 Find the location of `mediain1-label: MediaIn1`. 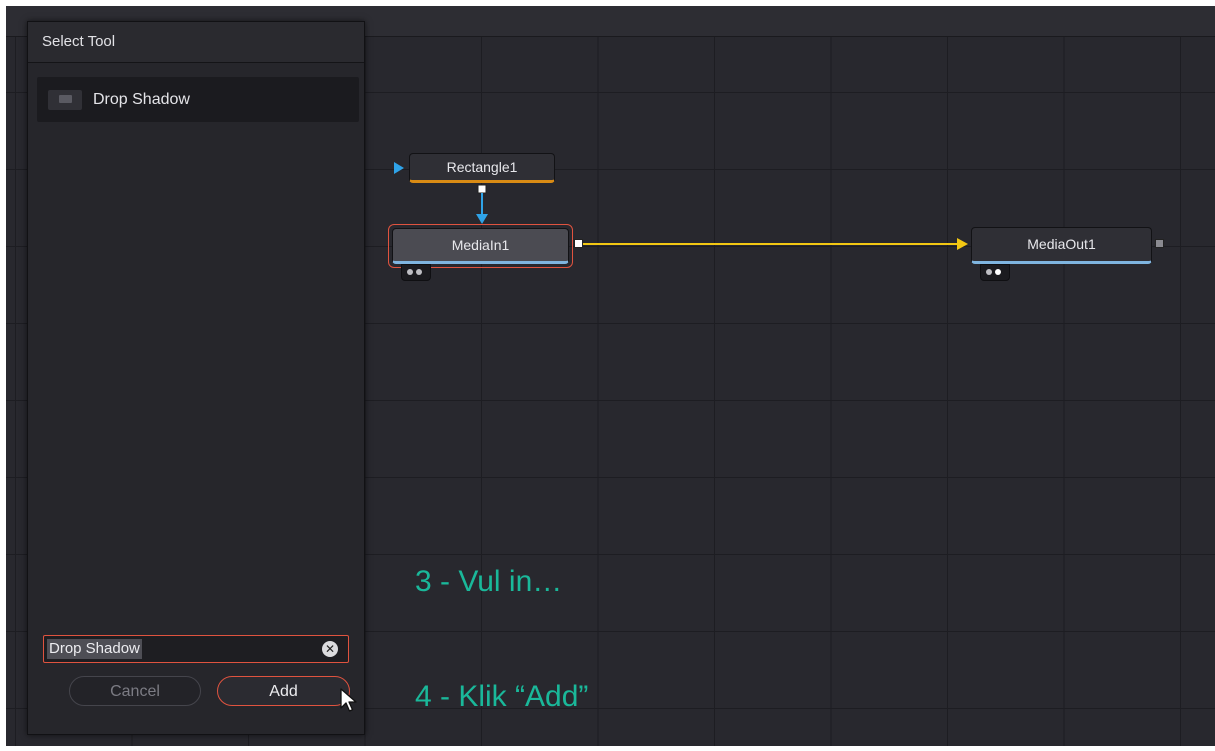

mediain1-label: MediaIn1 is located at coordinates (480, 245).